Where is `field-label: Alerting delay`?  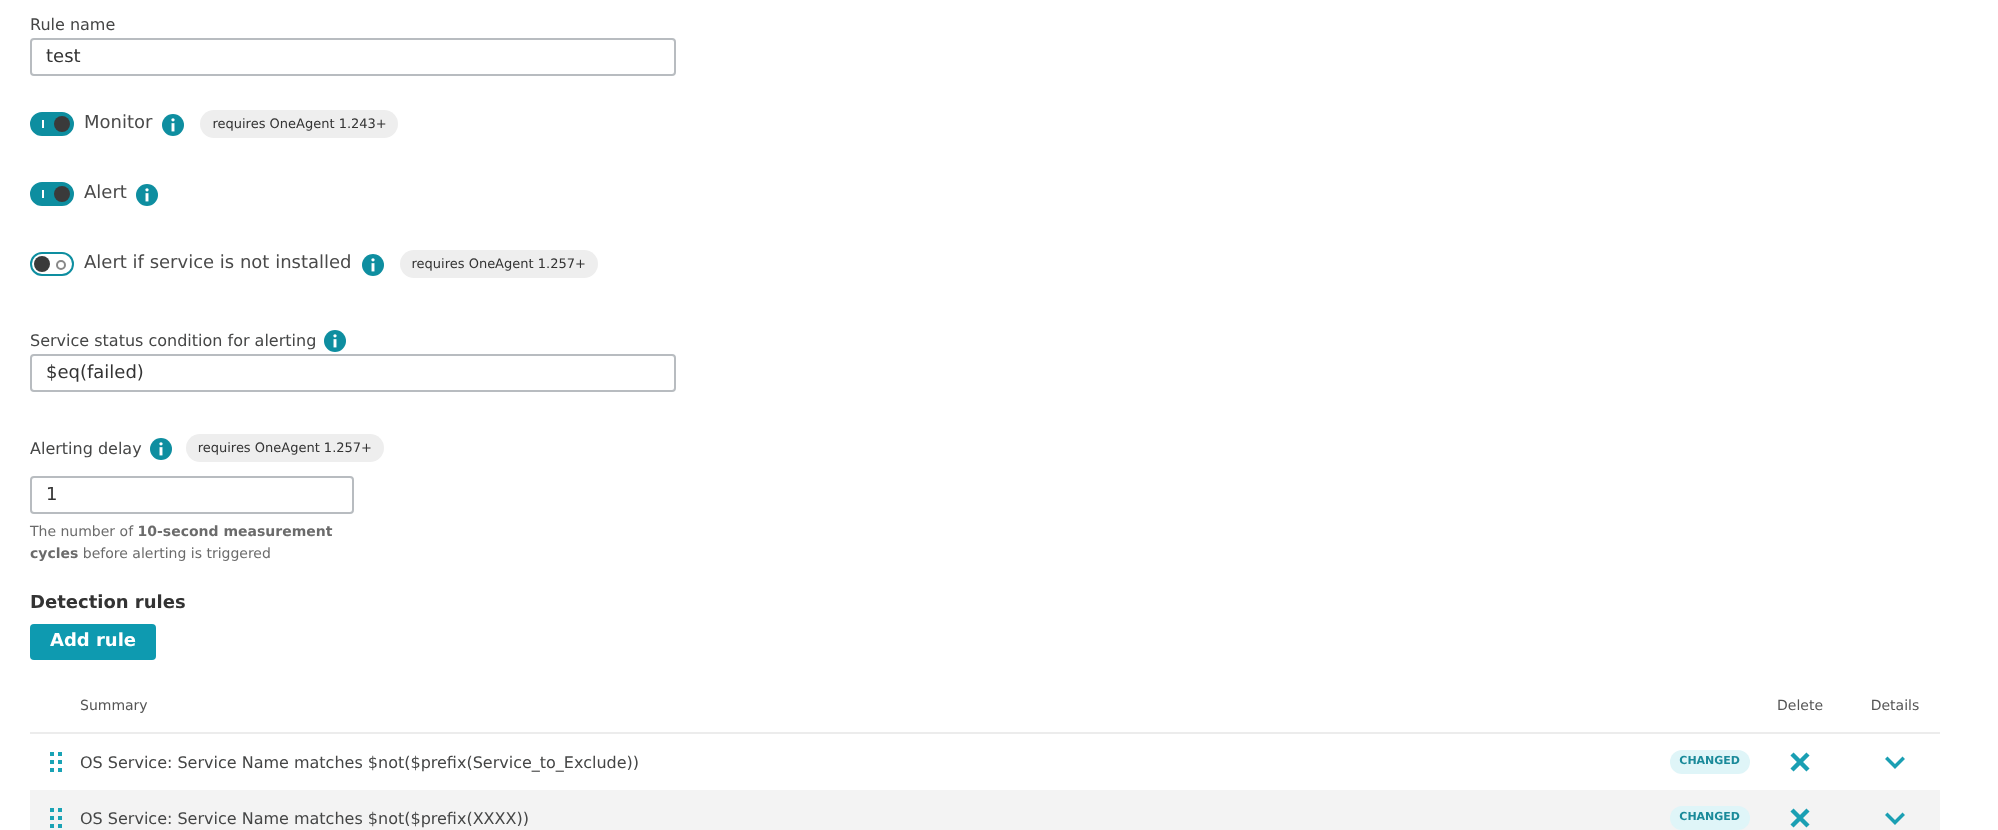 field-label: Alerting delay is located at coordinates (86, 448).